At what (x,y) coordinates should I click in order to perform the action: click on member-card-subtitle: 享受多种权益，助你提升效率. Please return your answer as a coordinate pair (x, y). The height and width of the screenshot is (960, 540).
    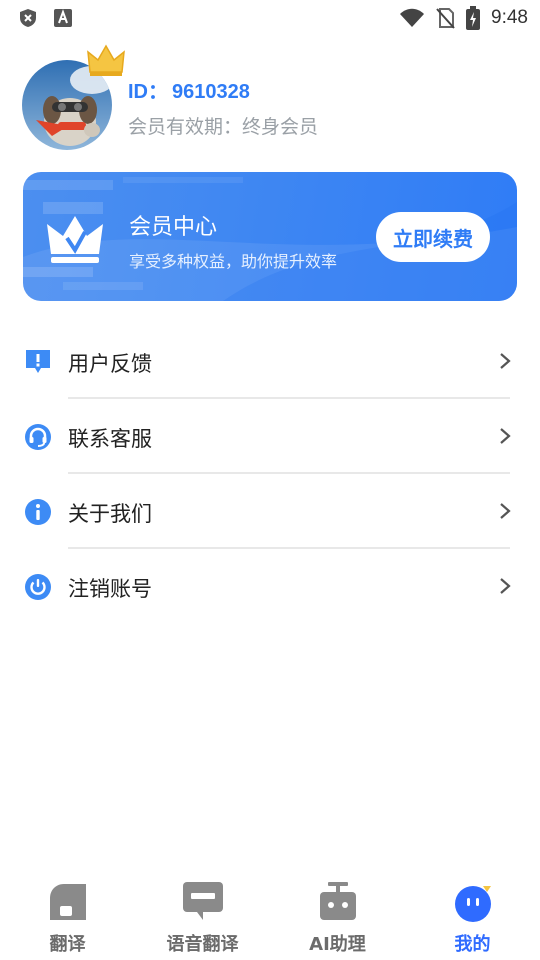
    Looking at the image, I should click on (233, 261).